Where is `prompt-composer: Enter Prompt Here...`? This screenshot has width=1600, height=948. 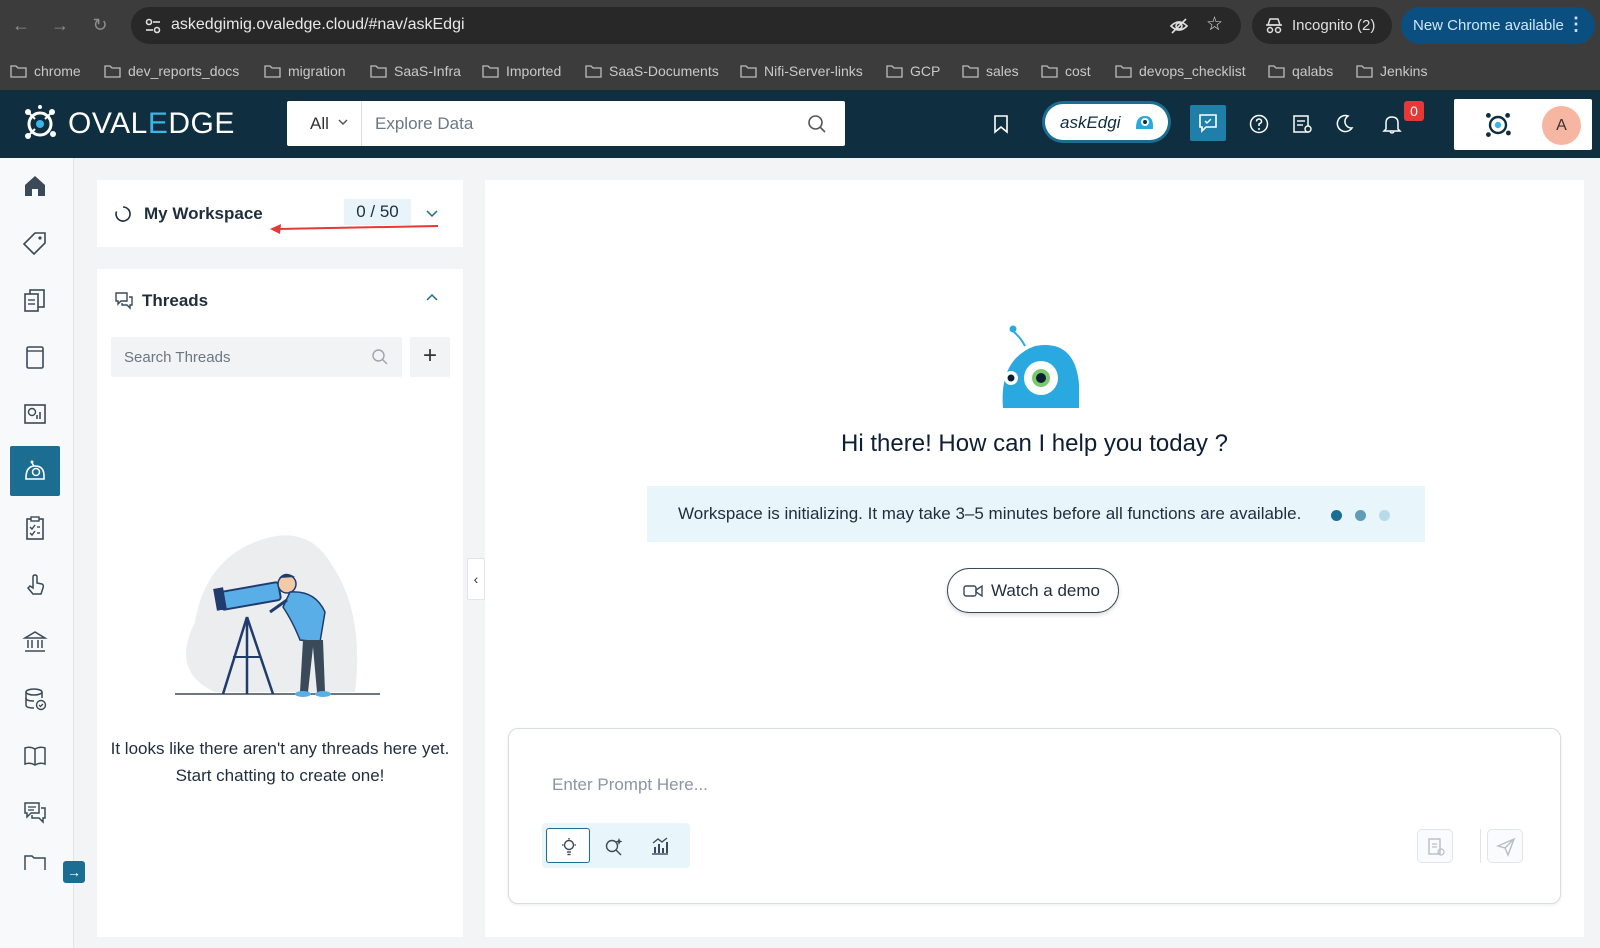 prompt-composer: Enter Prompt Here... is located at coordinates (1034, 816).